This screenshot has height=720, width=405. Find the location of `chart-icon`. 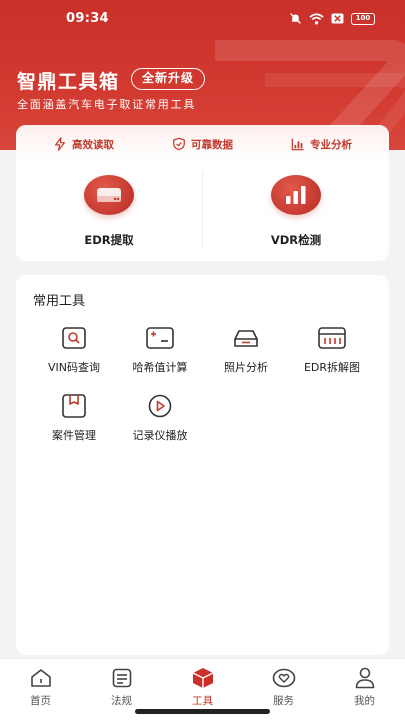

chart-icon is located at coordinates (297, 144).